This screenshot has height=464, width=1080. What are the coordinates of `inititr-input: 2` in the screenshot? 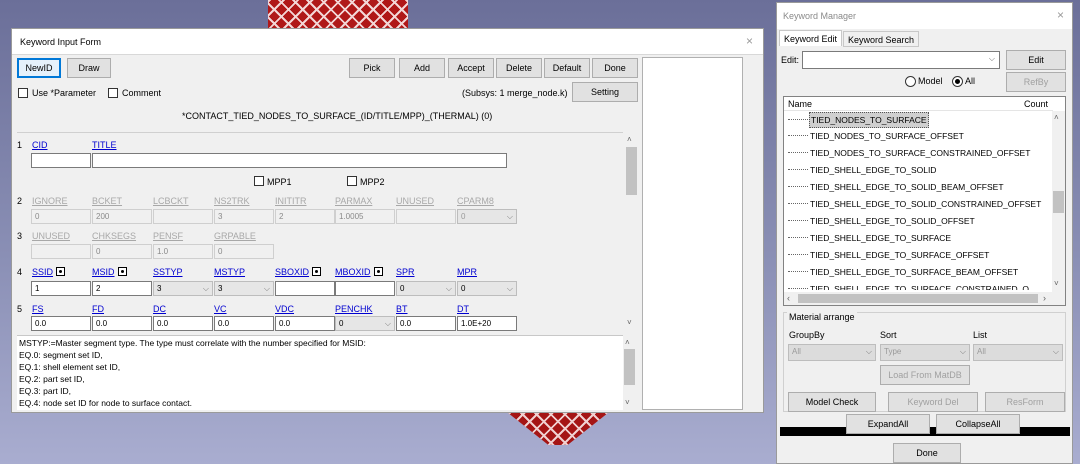 It's located at (305, 216).